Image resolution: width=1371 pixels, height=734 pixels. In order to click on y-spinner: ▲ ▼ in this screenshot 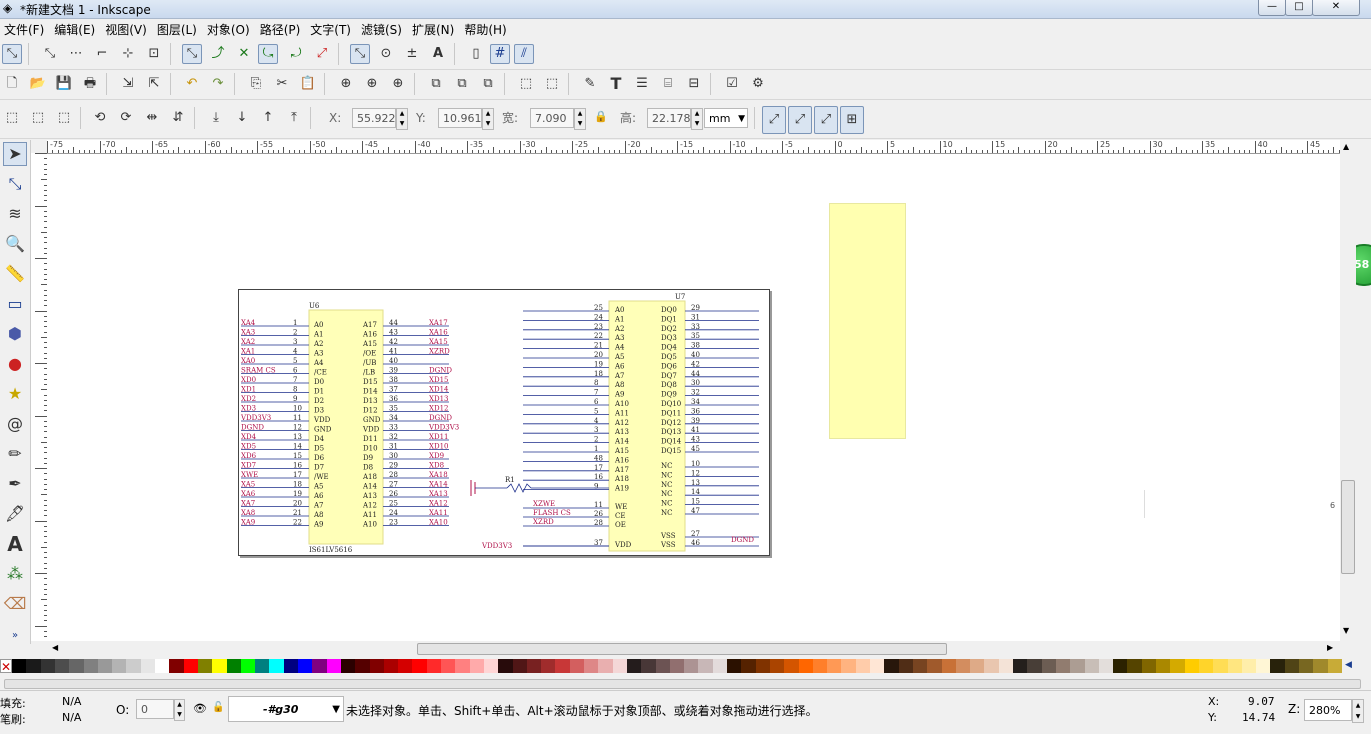, I will do `click(488, 119)`.